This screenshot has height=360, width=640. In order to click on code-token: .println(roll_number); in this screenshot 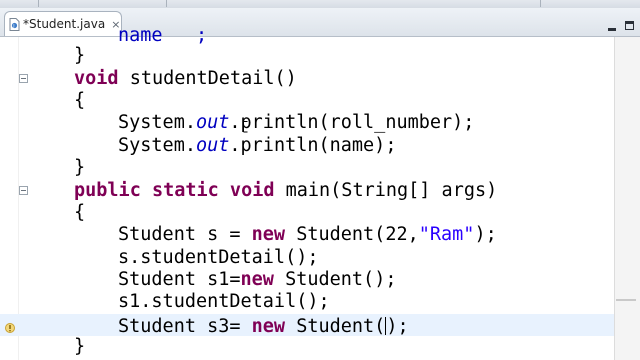, I will do `click(352, 122)`.